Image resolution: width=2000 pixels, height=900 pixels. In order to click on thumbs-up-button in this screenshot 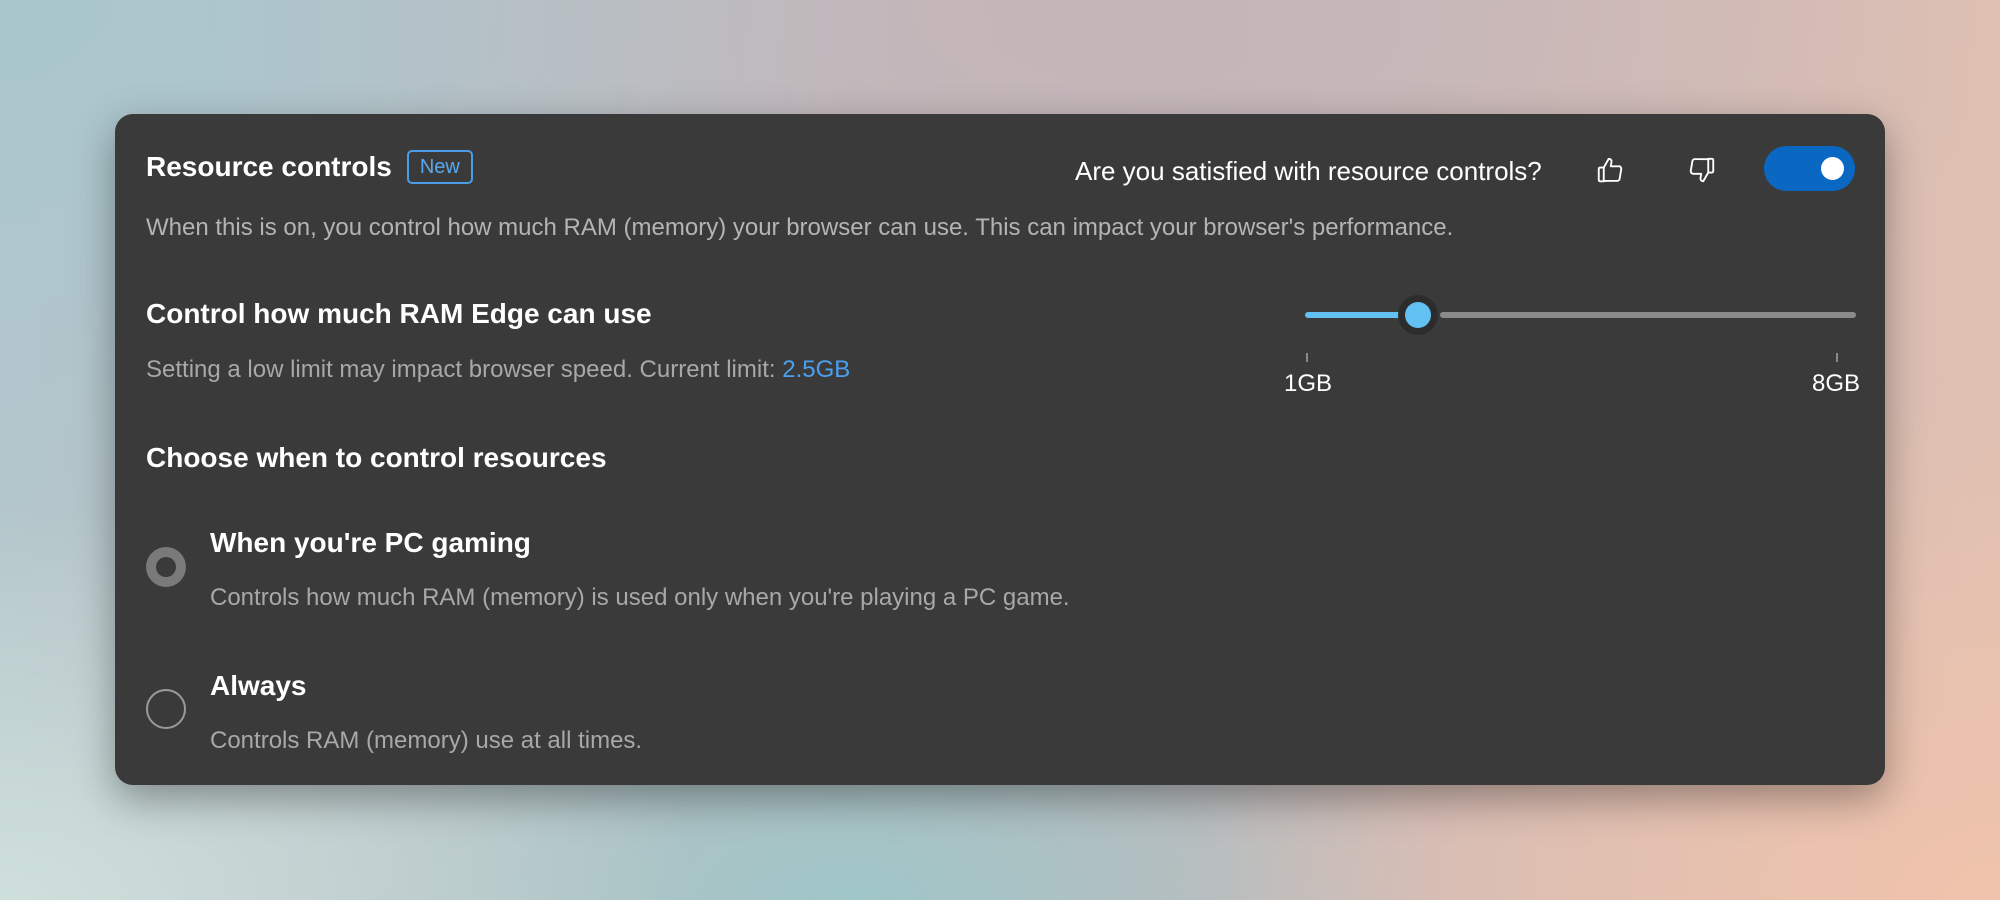, I will do `click(1610, 170)`.